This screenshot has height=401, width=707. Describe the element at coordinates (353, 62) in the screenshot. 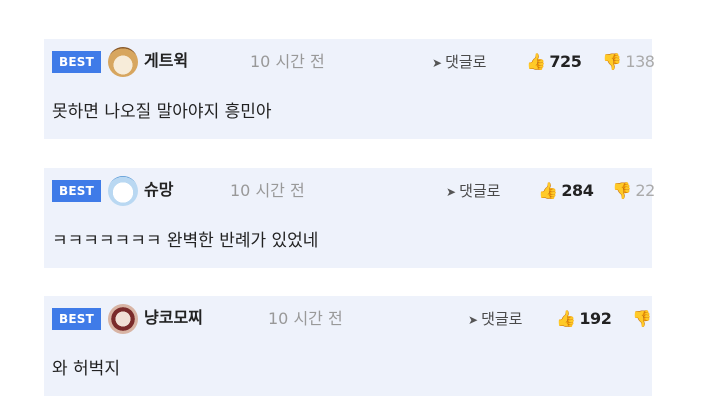

I see `comment-header: BEST 게트윅 10 시간 전 ➤ 댓글로 👍 725 👎 138` at that location.